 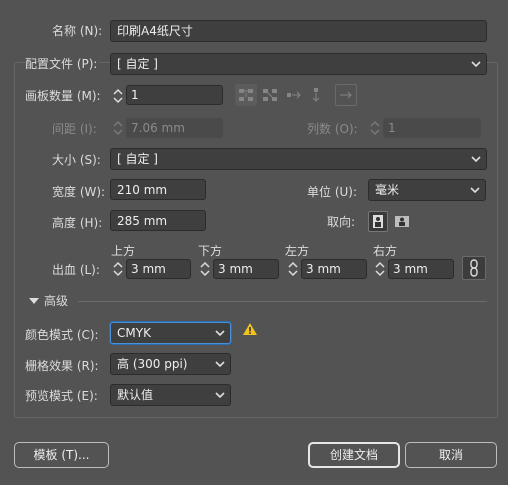 I want to click on width-input: 210 mm, so click(x=158, y=189).